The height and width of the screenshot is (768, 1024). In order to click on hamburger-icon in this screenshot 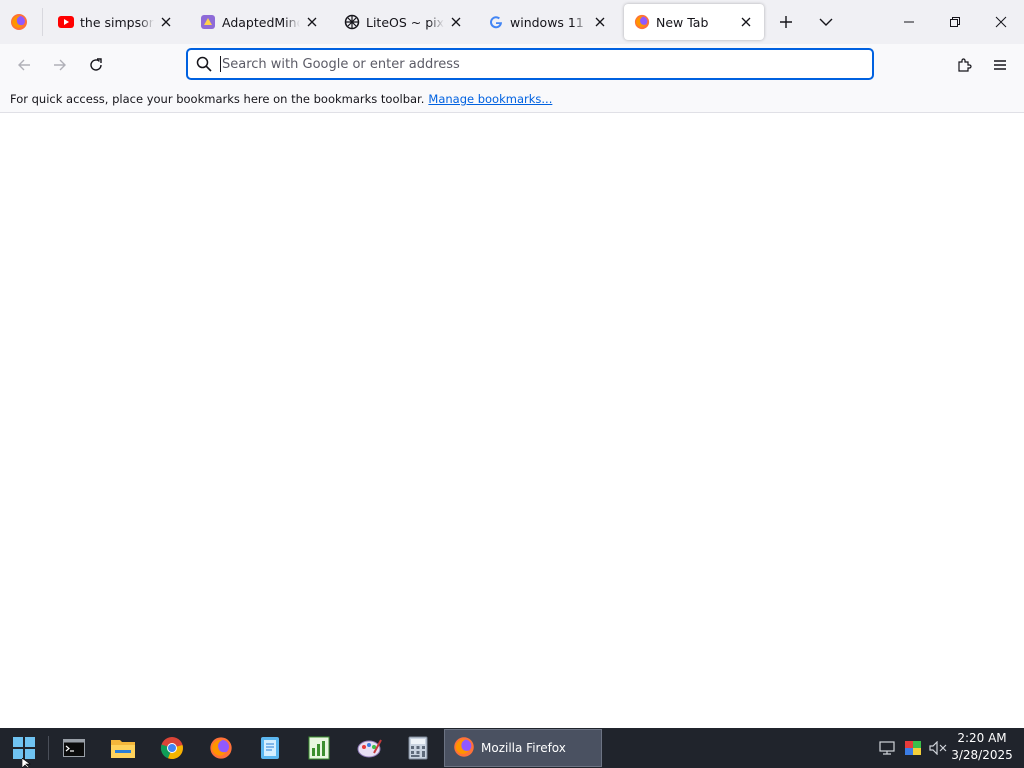, I will do `click(1000, 65)`.